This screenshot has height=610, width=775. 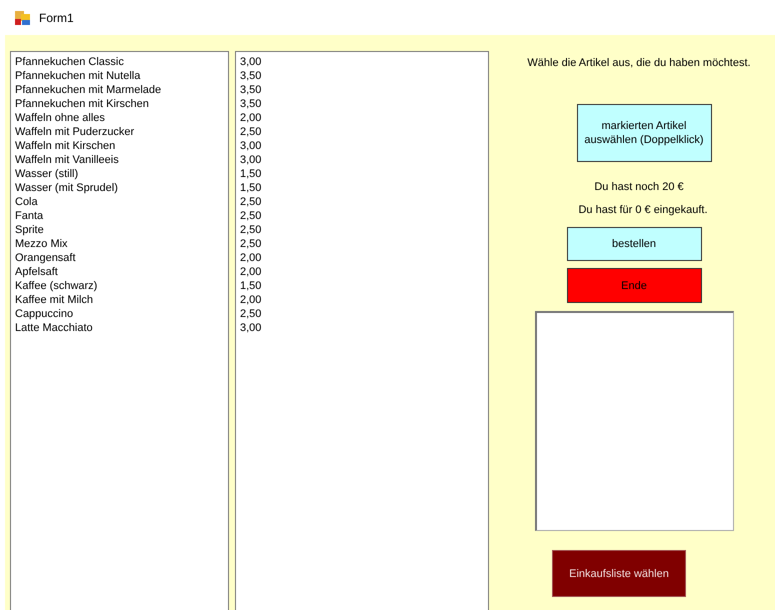 I want to click on list-item: Sprite, so click(x=119, y=230).